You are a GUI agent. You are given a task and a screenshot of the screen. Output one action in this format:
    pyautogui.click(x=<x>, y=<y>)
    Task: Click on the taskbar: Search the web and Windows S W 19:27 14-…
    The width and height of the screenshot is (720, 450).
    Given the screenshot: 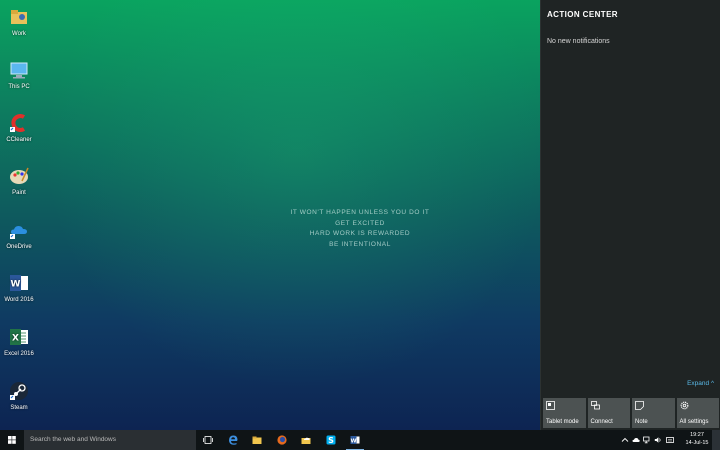 What is the action you would take?
    pyautogui.click(x=360, y=440)
    